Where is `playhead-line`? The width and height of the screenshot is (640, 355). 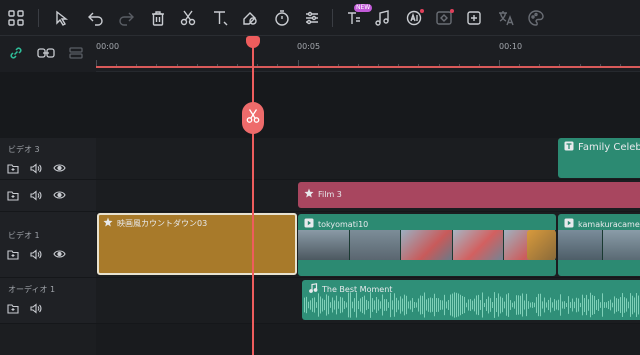
playhead-line is located at coordinates (253, 196).